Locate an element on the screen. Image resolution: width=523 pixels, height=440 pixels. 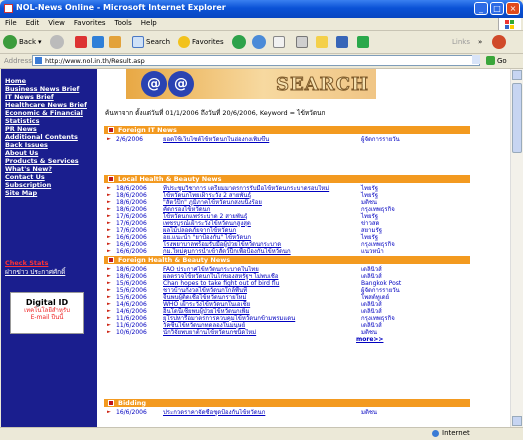
result-title-link: WHO เฝ้าระวังไข้หวัดนกในเอเชีย is located at coordinates (252, 304).